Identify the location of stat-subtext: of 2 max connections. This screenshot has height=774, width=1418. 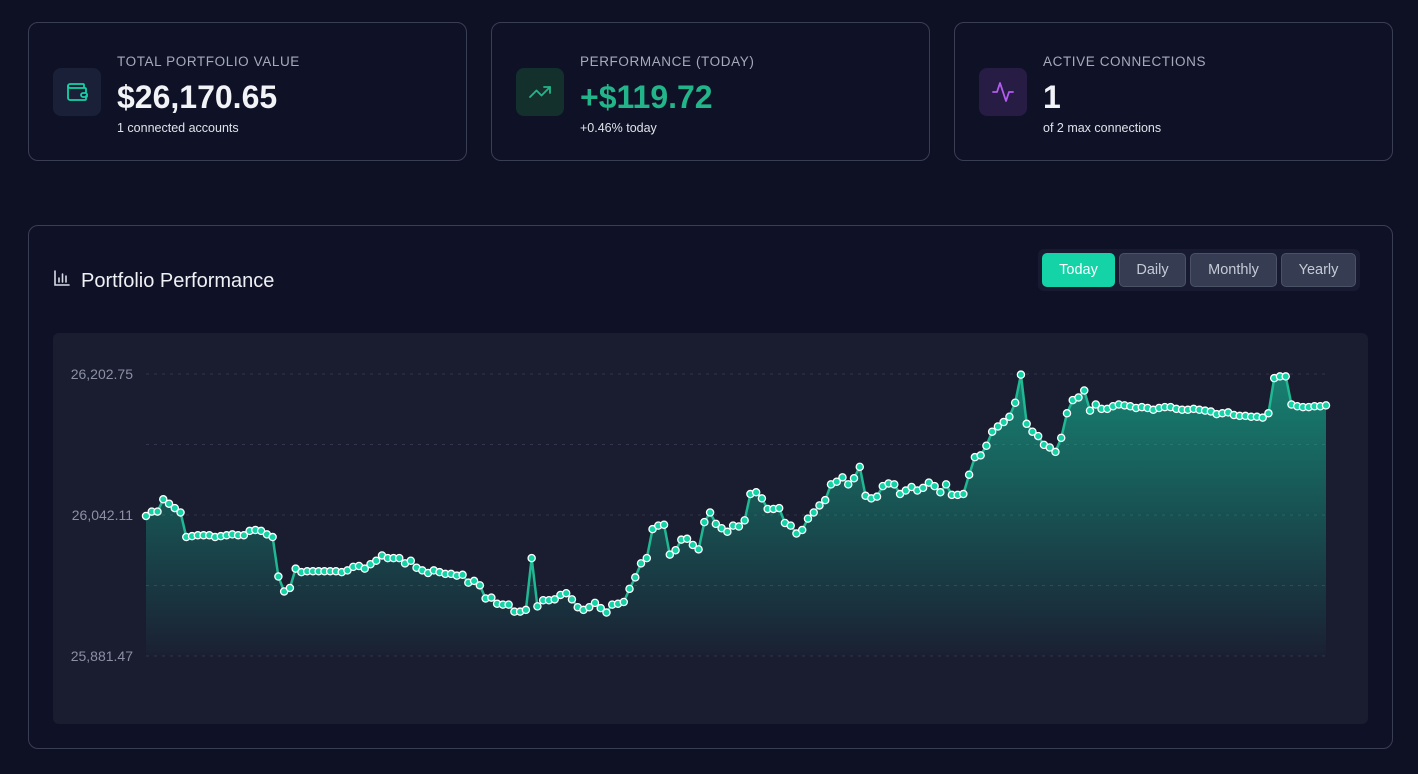
(1102, 128).